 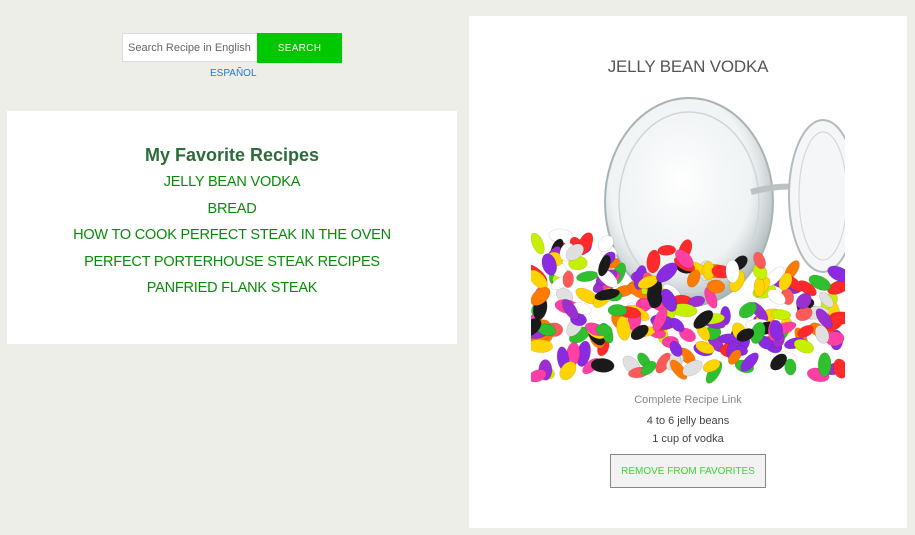 I want to click on favorite-link-jelly-bean-vodka: JELLY BEAN VODKA, so click(x=232, y=182).